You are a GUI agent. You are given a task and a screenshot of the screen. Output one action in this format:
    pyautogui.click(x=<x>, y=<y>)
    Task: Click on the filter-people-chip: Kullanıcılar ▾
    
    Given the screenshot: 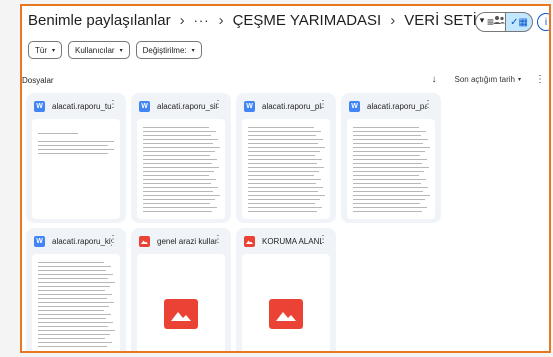 What is the action you would take?
    pyautogui.click(x=99, y=50)
    